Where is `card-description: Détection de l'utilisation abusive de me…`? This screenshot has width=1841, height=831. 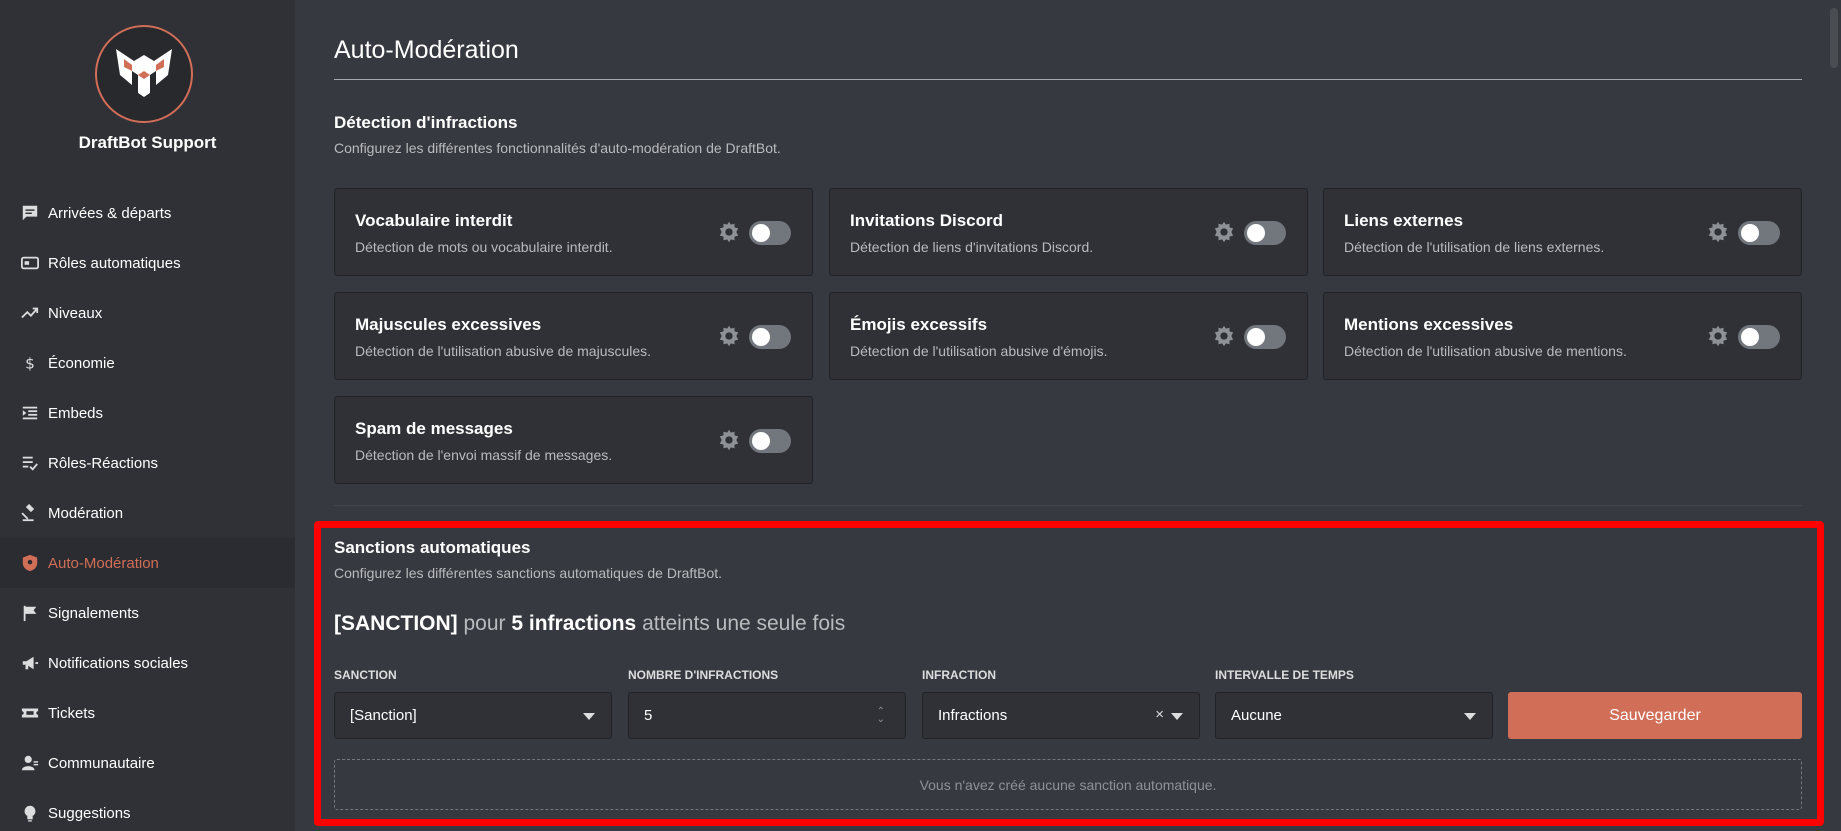
card-description: Détection de l'utilisation abusive de me… is located at coordinates (1485, 351).